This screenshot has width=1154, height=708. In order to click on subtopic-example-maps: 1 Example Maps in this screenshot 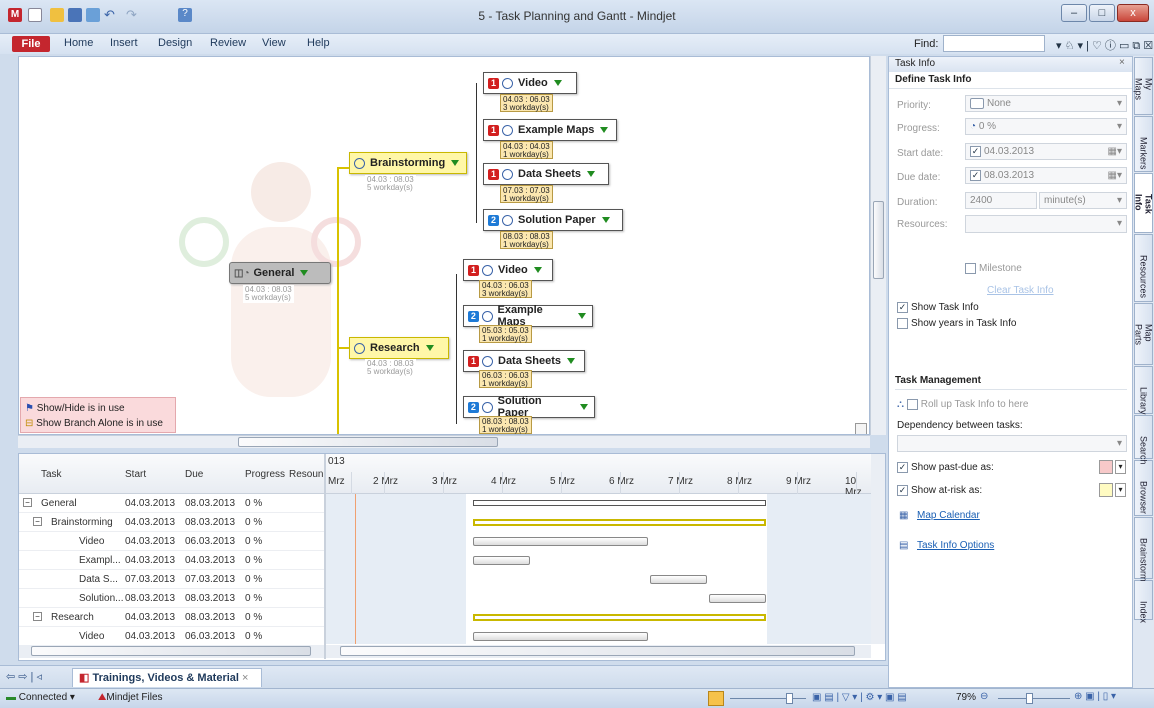, I will do `click(550, 130)`.